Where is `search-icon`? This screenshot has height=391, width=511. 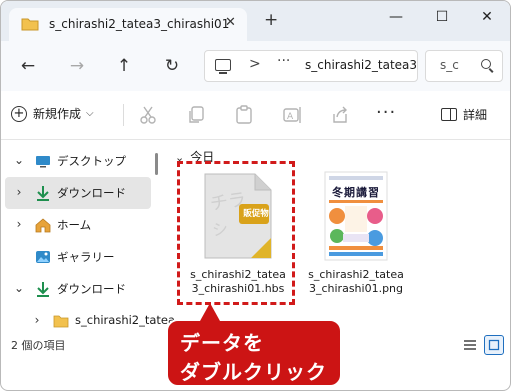 search-icon is located at coordinates (486, 64).